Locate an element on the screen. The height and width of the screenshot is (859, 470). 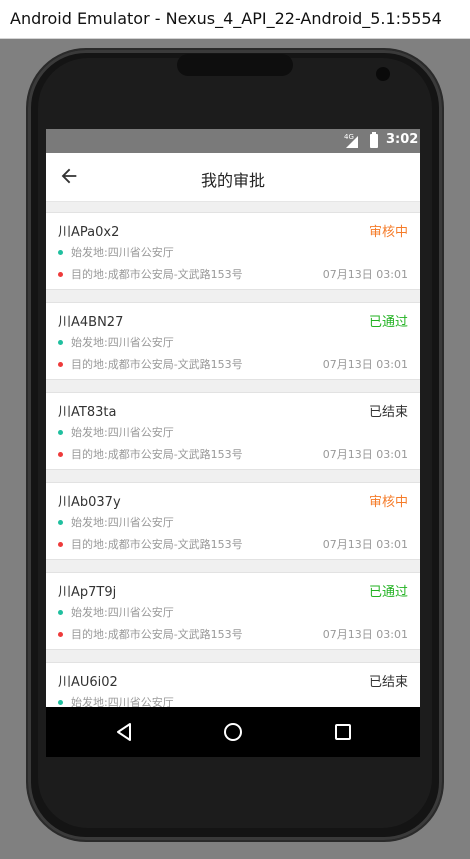
navigation-bar is located at coordinates (233, 732).